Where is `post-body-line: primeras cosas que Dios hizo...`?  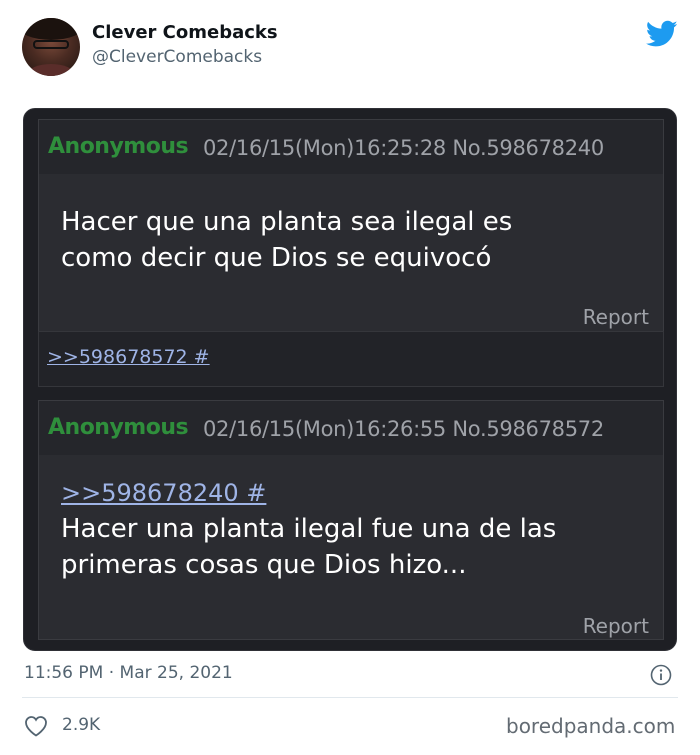
post-body-line: primeras cosas que Dios hizo... is located at coordinates (264, 565).